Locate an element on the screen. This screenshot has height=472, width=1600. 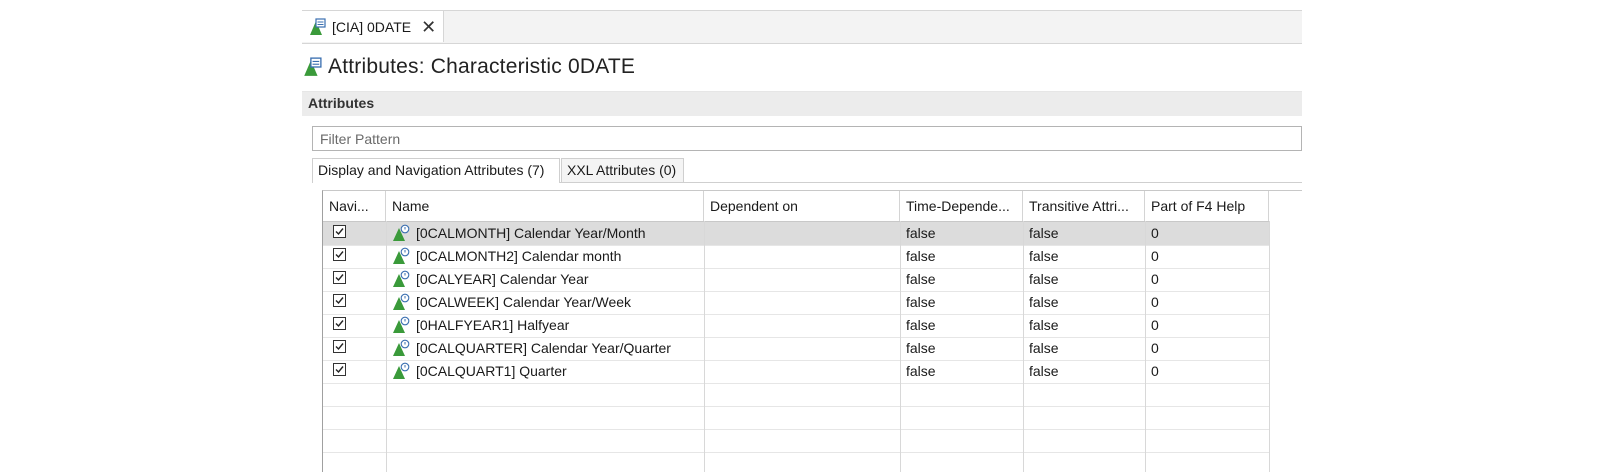
attribute-name: [0HALFYEAR1] Halfyear is located at coordinates (493, 325).